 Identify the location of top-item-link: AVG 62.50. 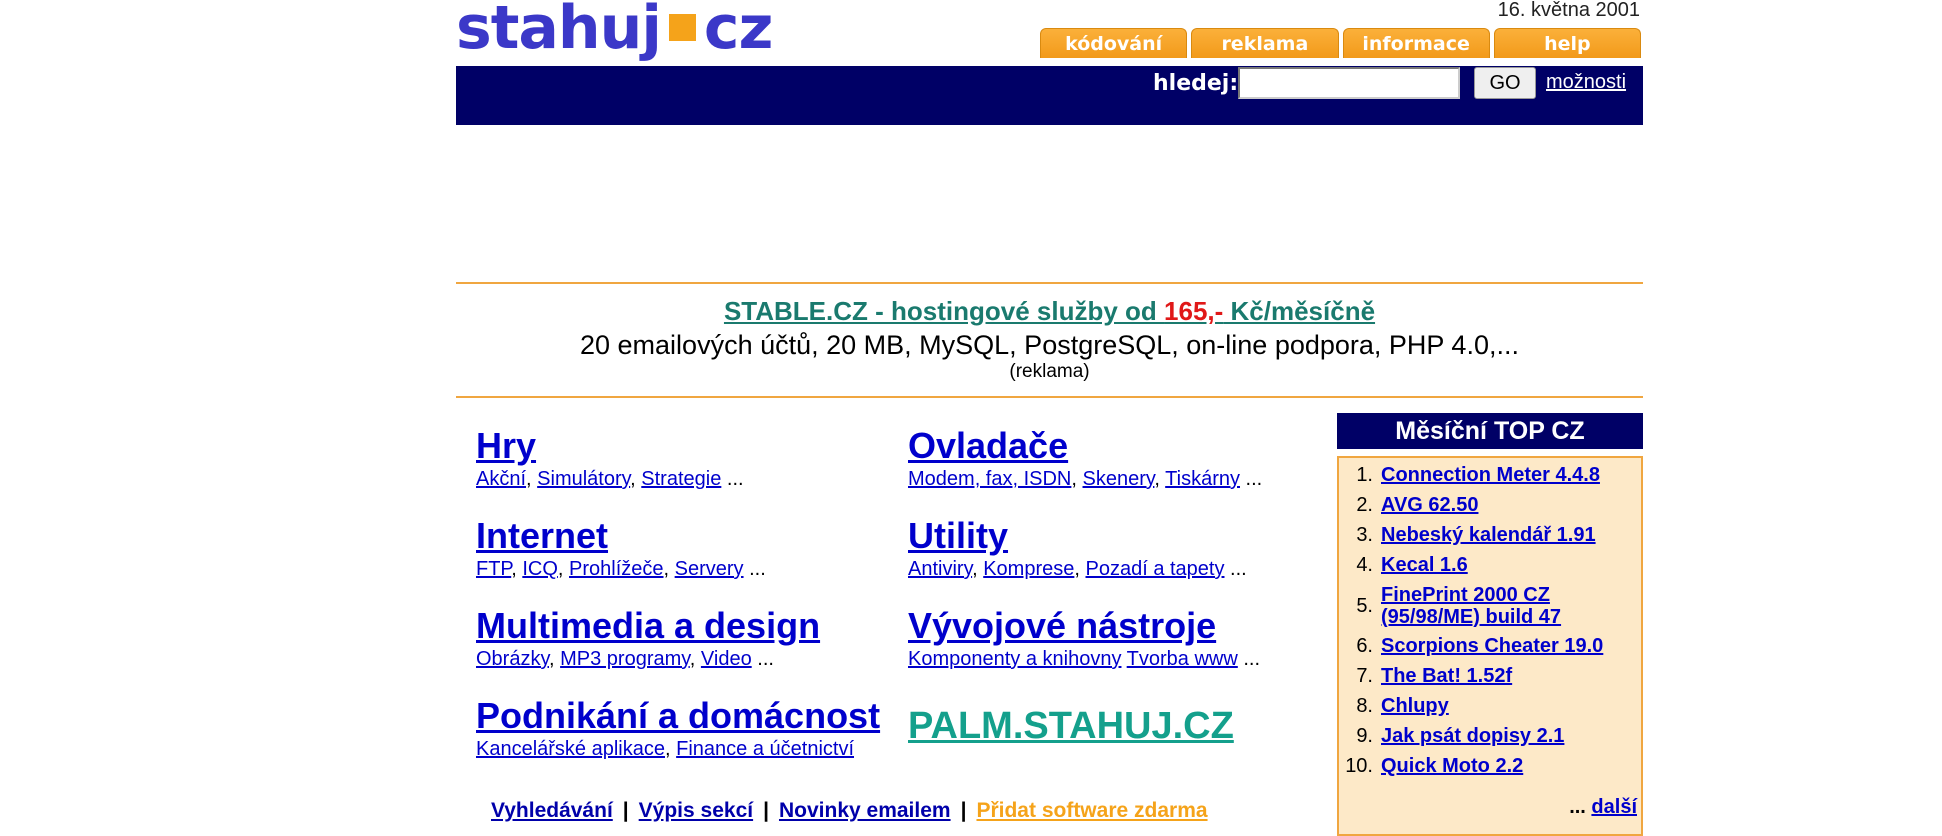
(1429, 505).